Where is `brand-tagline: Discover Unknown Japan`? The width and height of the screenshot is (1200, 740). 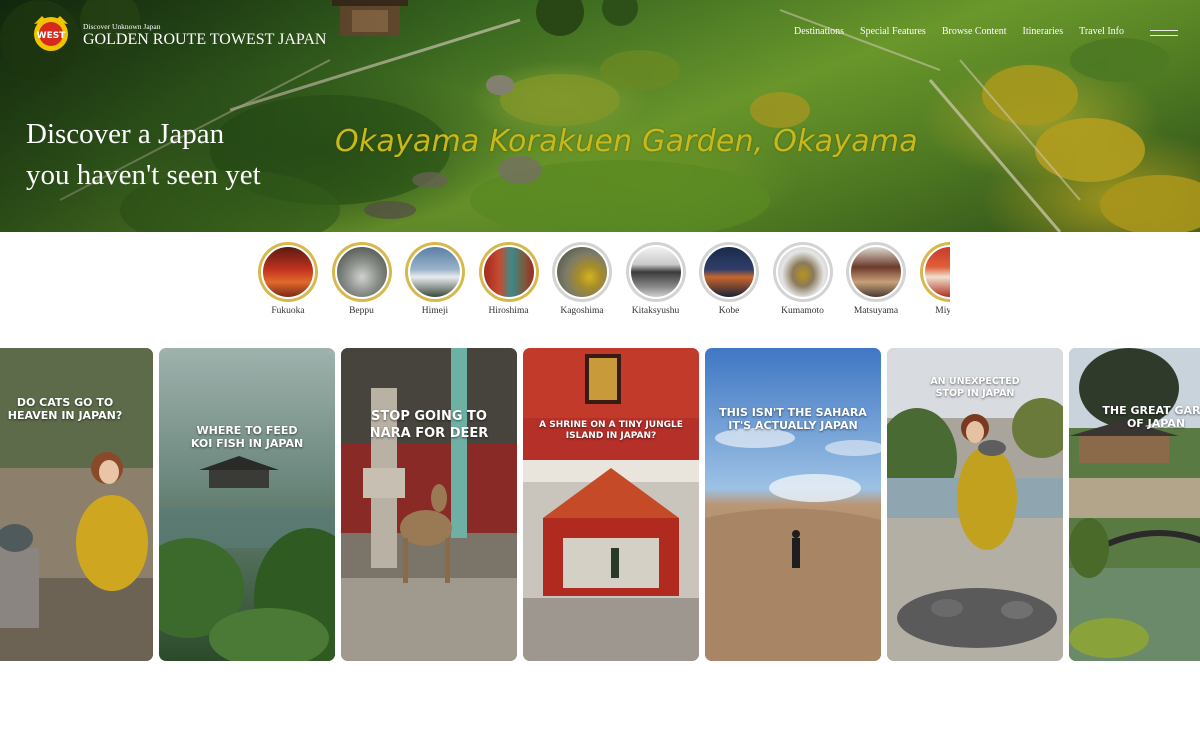 brand-tagline: Discover Unknown Japan is located at coordinates (122, 26).